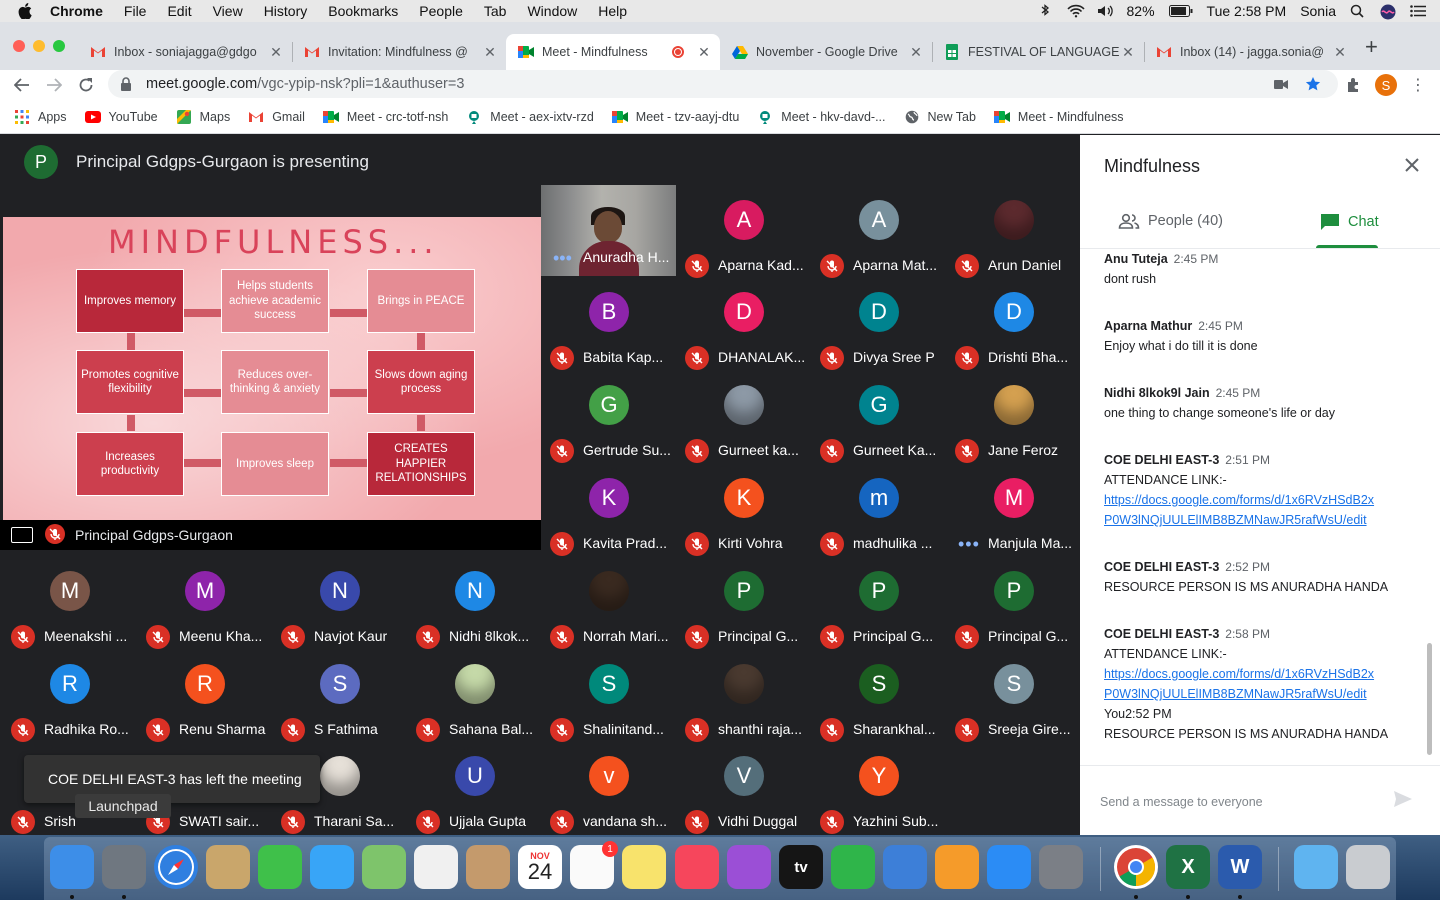 This screenshot has width=1440, height=900. What do you see at coordinates (228, 11) in the screenshot?
I see `menu-view: View` at bounding box center [228, 11].